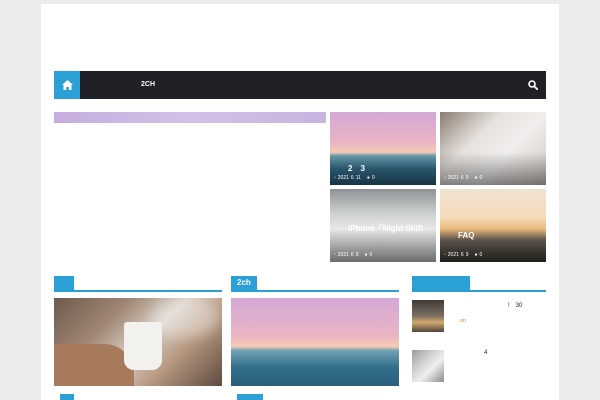 The height and width of the screenshot is (400, 600). Describe the element at coordinates (479, 284) in the screenshot. I see `section-header-right` at that location.